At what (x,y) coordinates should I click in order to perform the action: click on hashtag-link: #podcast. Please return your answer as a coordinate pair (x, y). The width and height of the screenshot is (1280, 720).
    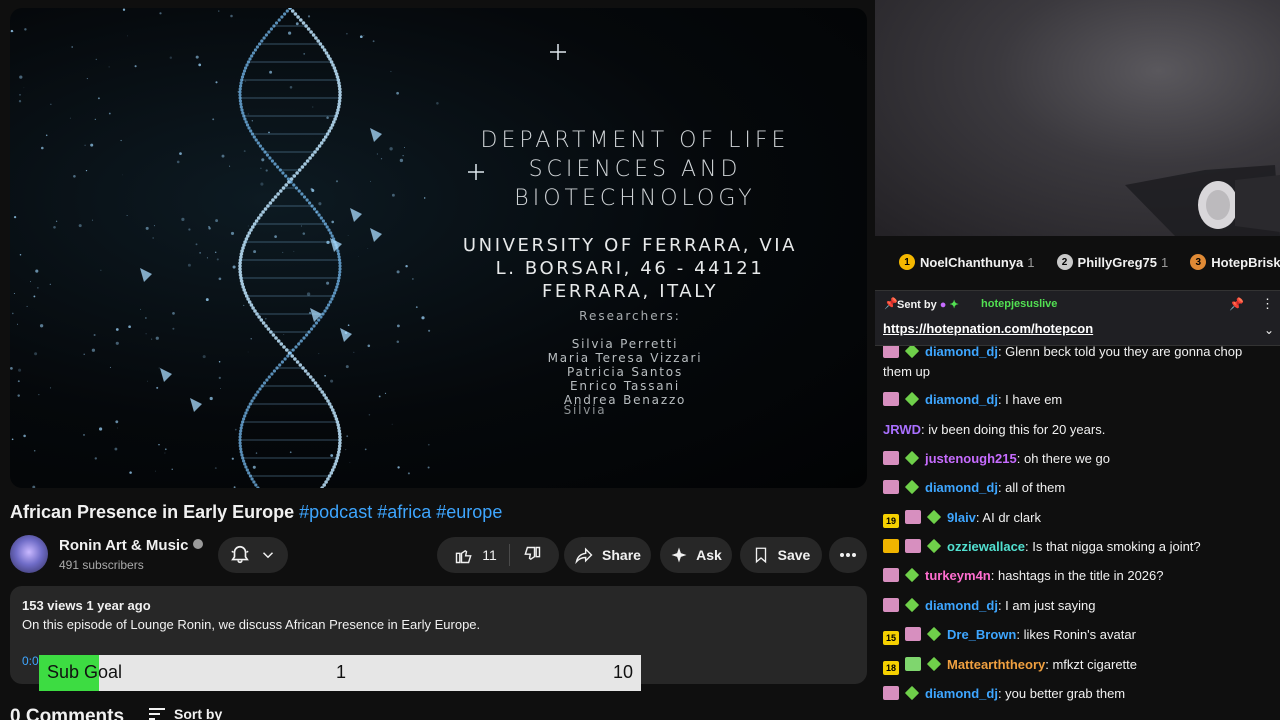
    Looking at the image, I should click on (335, 512).